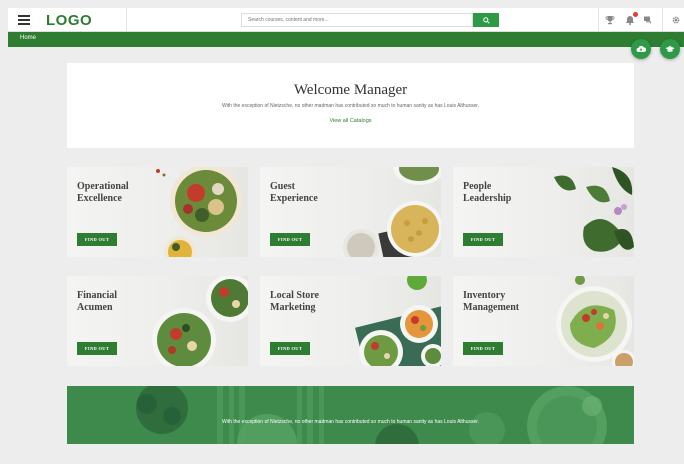  I want to click on course-card-financial-acumen: Financial Acumen FIND OUT, so click(157, 321).